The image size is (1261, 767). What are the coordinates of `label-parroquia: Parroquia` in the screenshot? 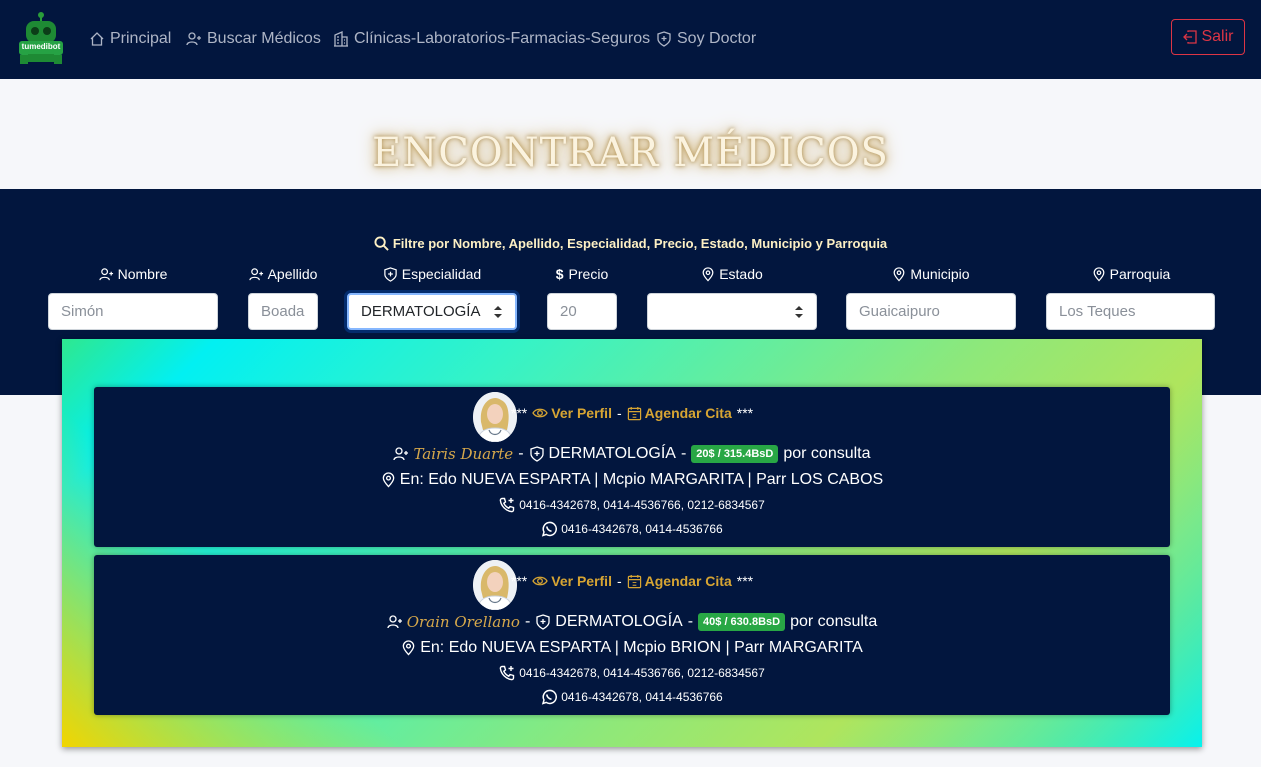 It's located at (1131, 274).